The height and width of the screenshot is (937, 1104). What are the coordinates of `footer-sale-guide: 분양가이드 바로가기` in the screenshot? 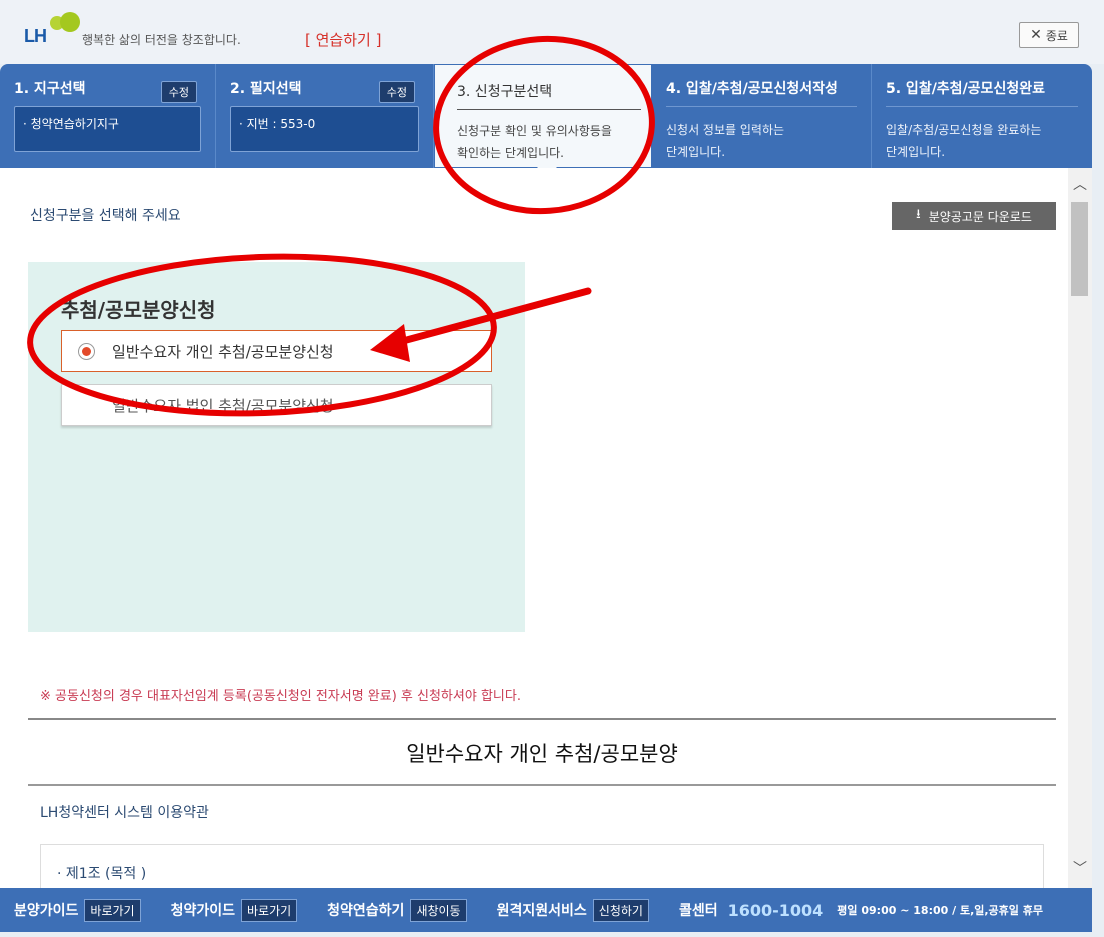 It's located at (77, 910).